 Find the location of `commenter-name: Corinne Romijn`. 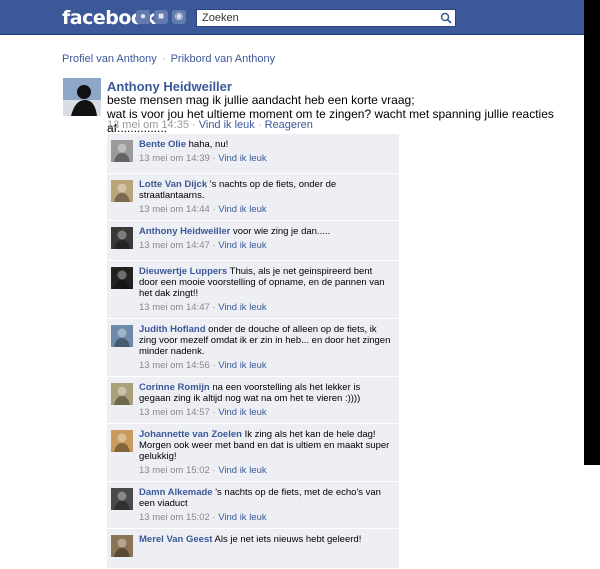

commenter-name: Corinne Romijn is located at coordinates (174, 387).